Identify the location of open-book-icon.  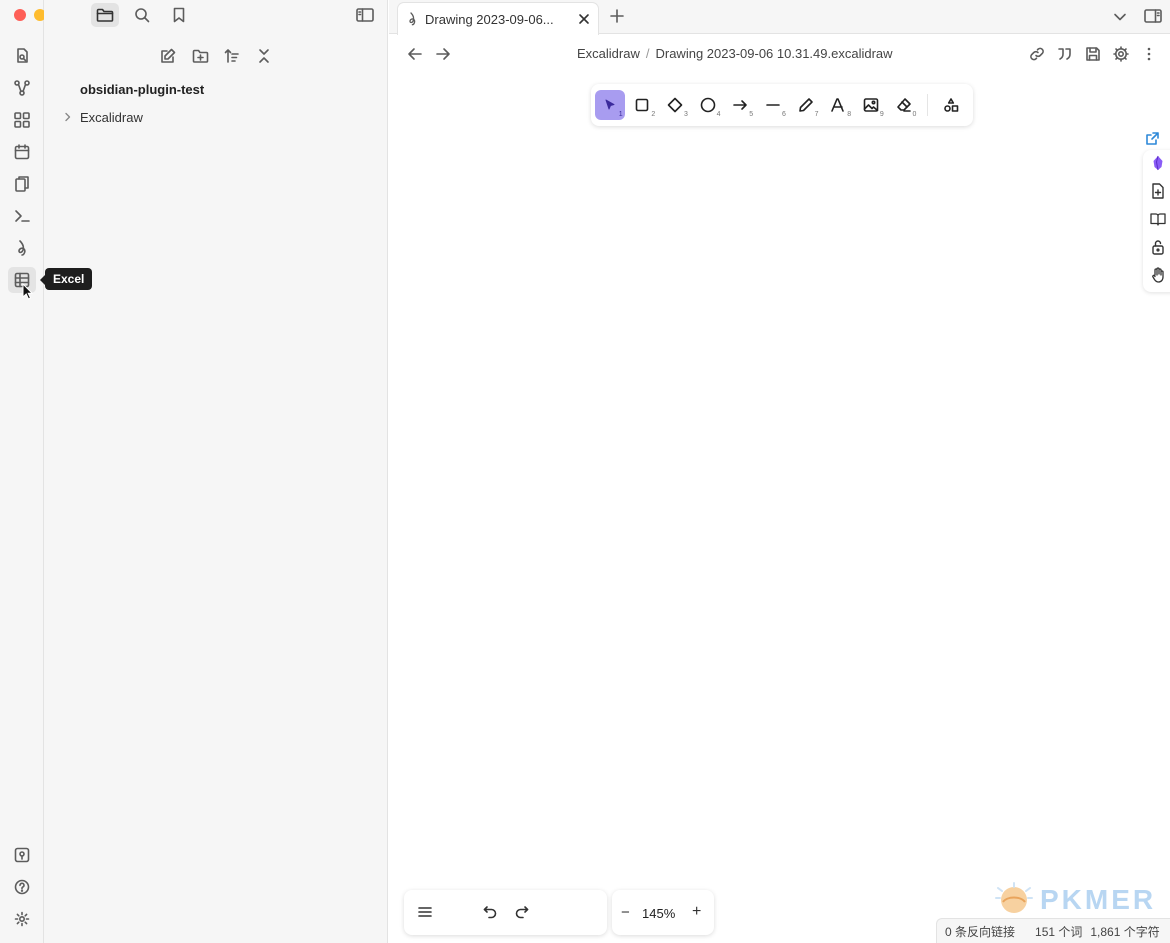
(1158, 219).